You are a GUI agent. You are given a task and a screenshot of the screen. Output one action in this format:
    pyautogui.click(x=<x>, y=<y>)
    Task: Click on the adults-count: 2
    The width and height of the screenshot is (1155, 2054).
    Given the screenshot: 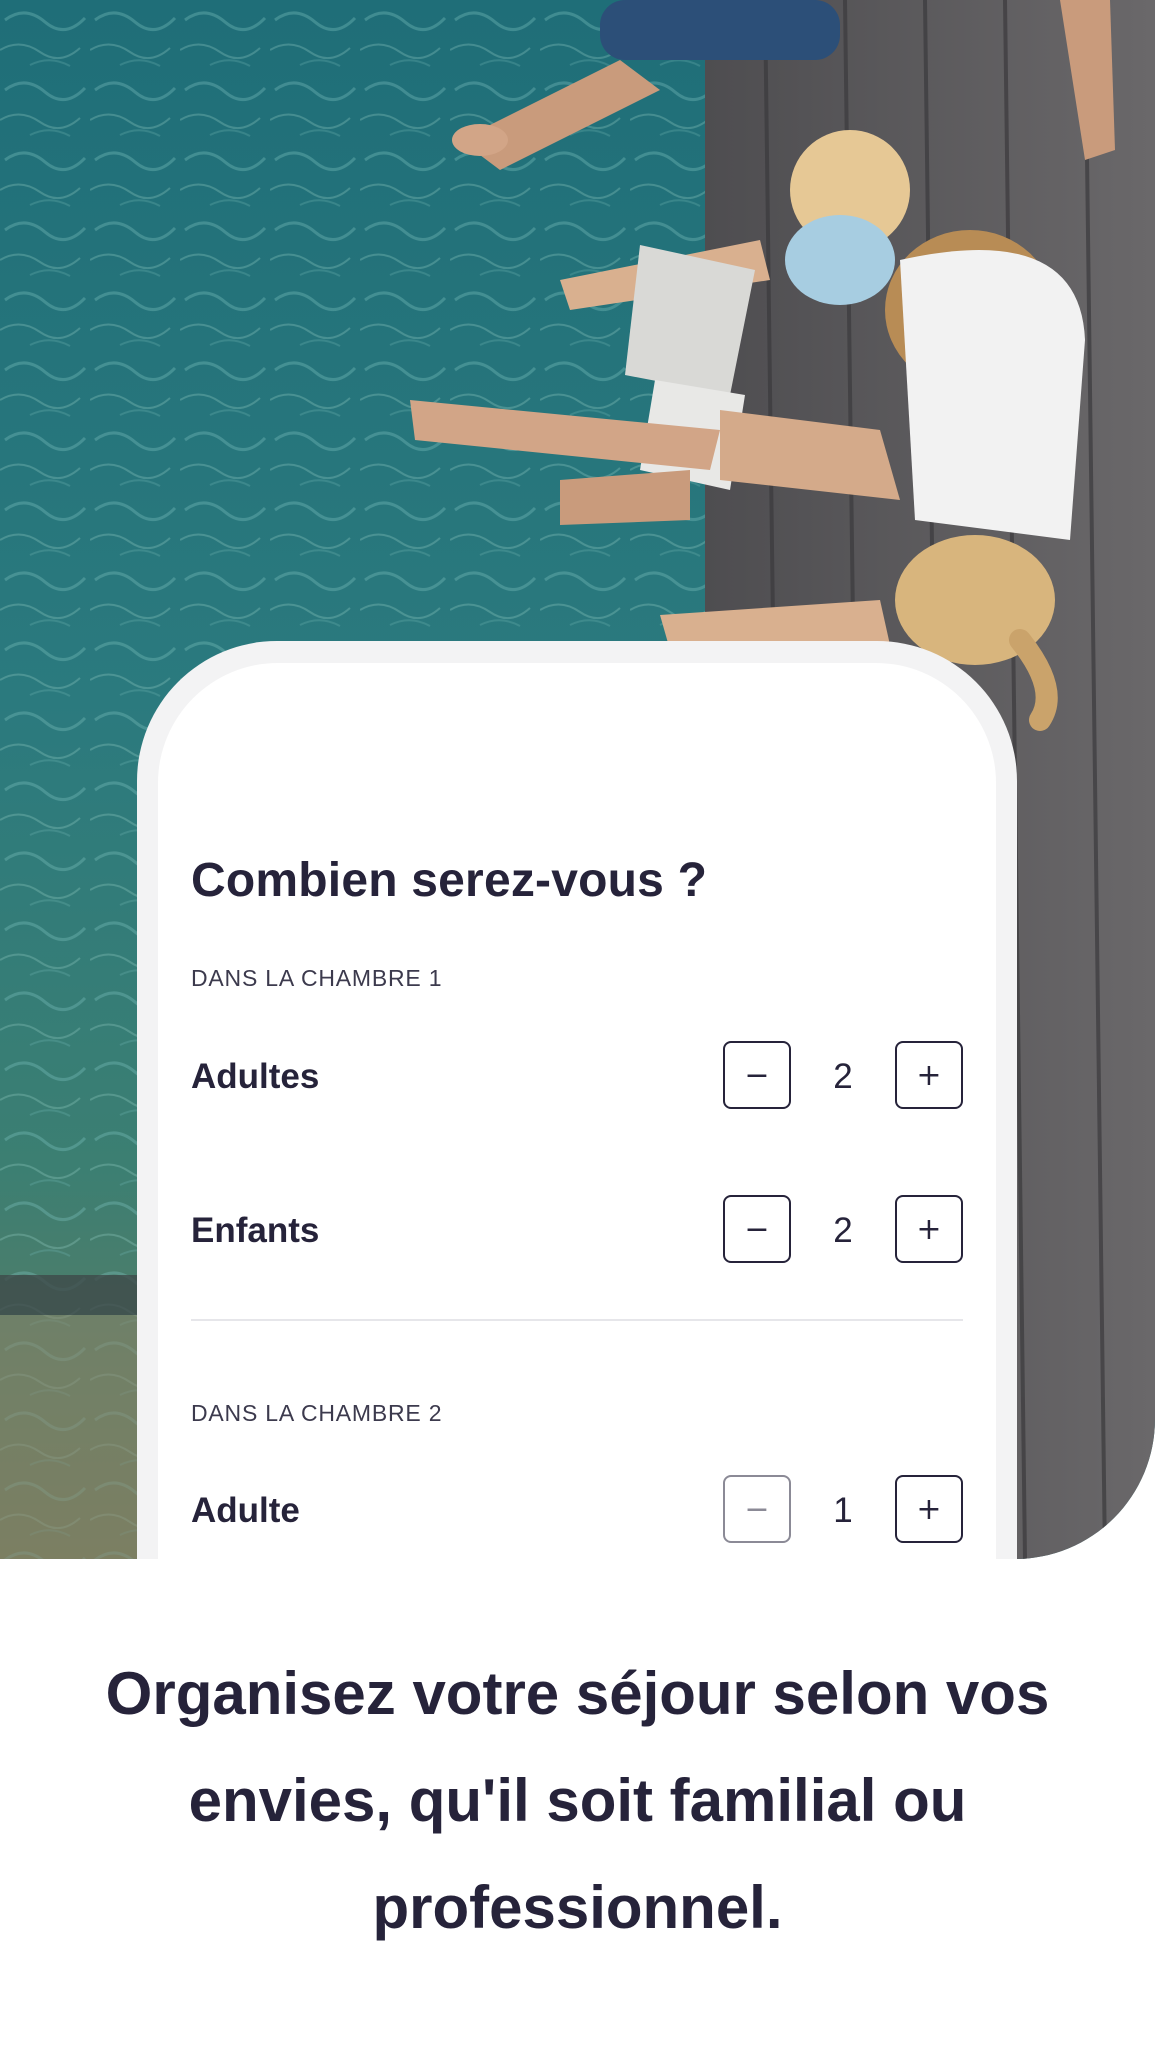 What is the action you would take?
    pyautogui.click(x=843, y=1076)
    